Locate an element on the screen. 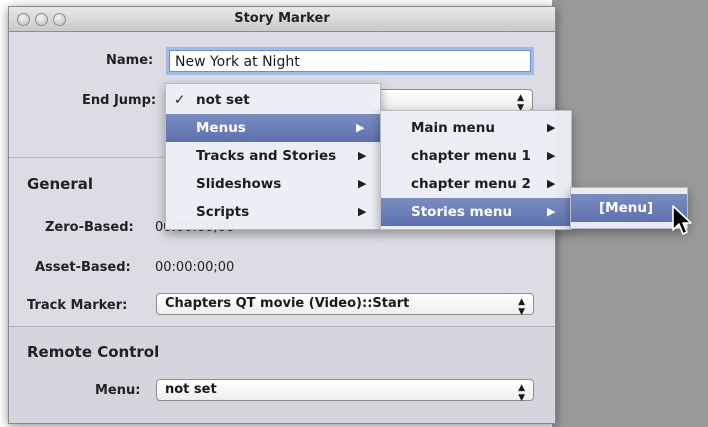  menu-item-label: [Menu] is located at coordinates (626, 208).